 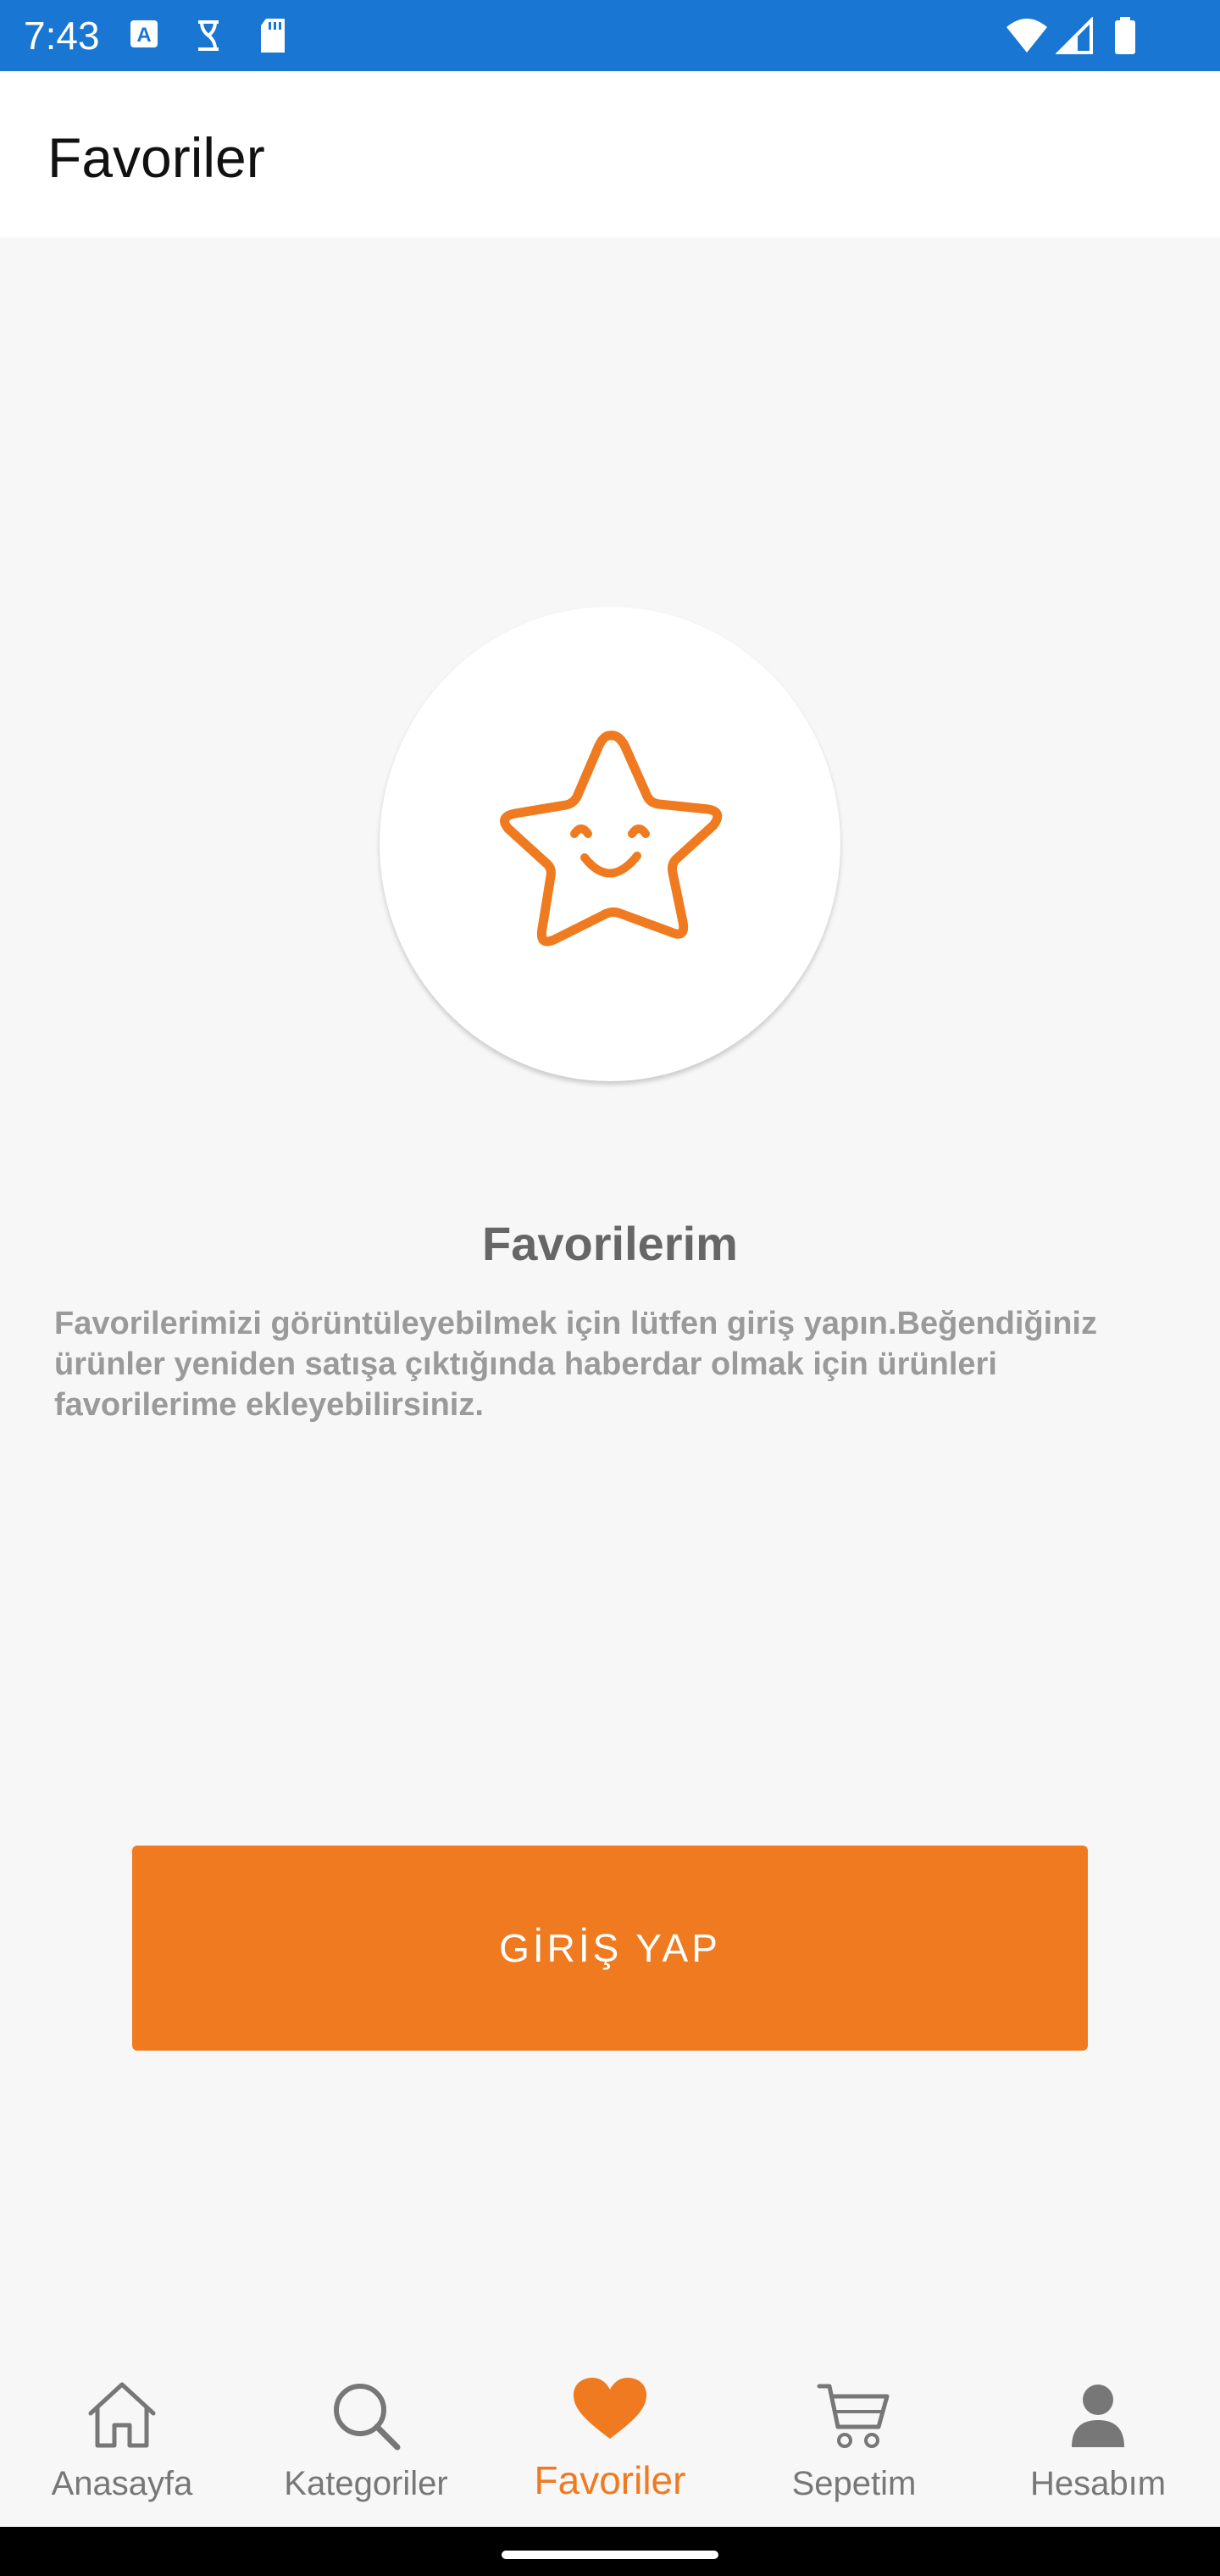 I want to click on nav-label-account: Hesabım, so click(x=1098, y=2483).